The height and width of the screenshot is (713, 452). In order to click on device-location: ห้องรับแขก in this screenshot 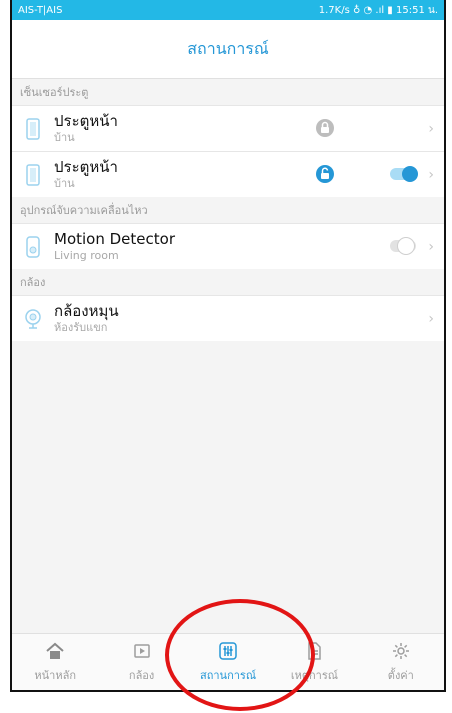, I will do `click(81, 327)`.